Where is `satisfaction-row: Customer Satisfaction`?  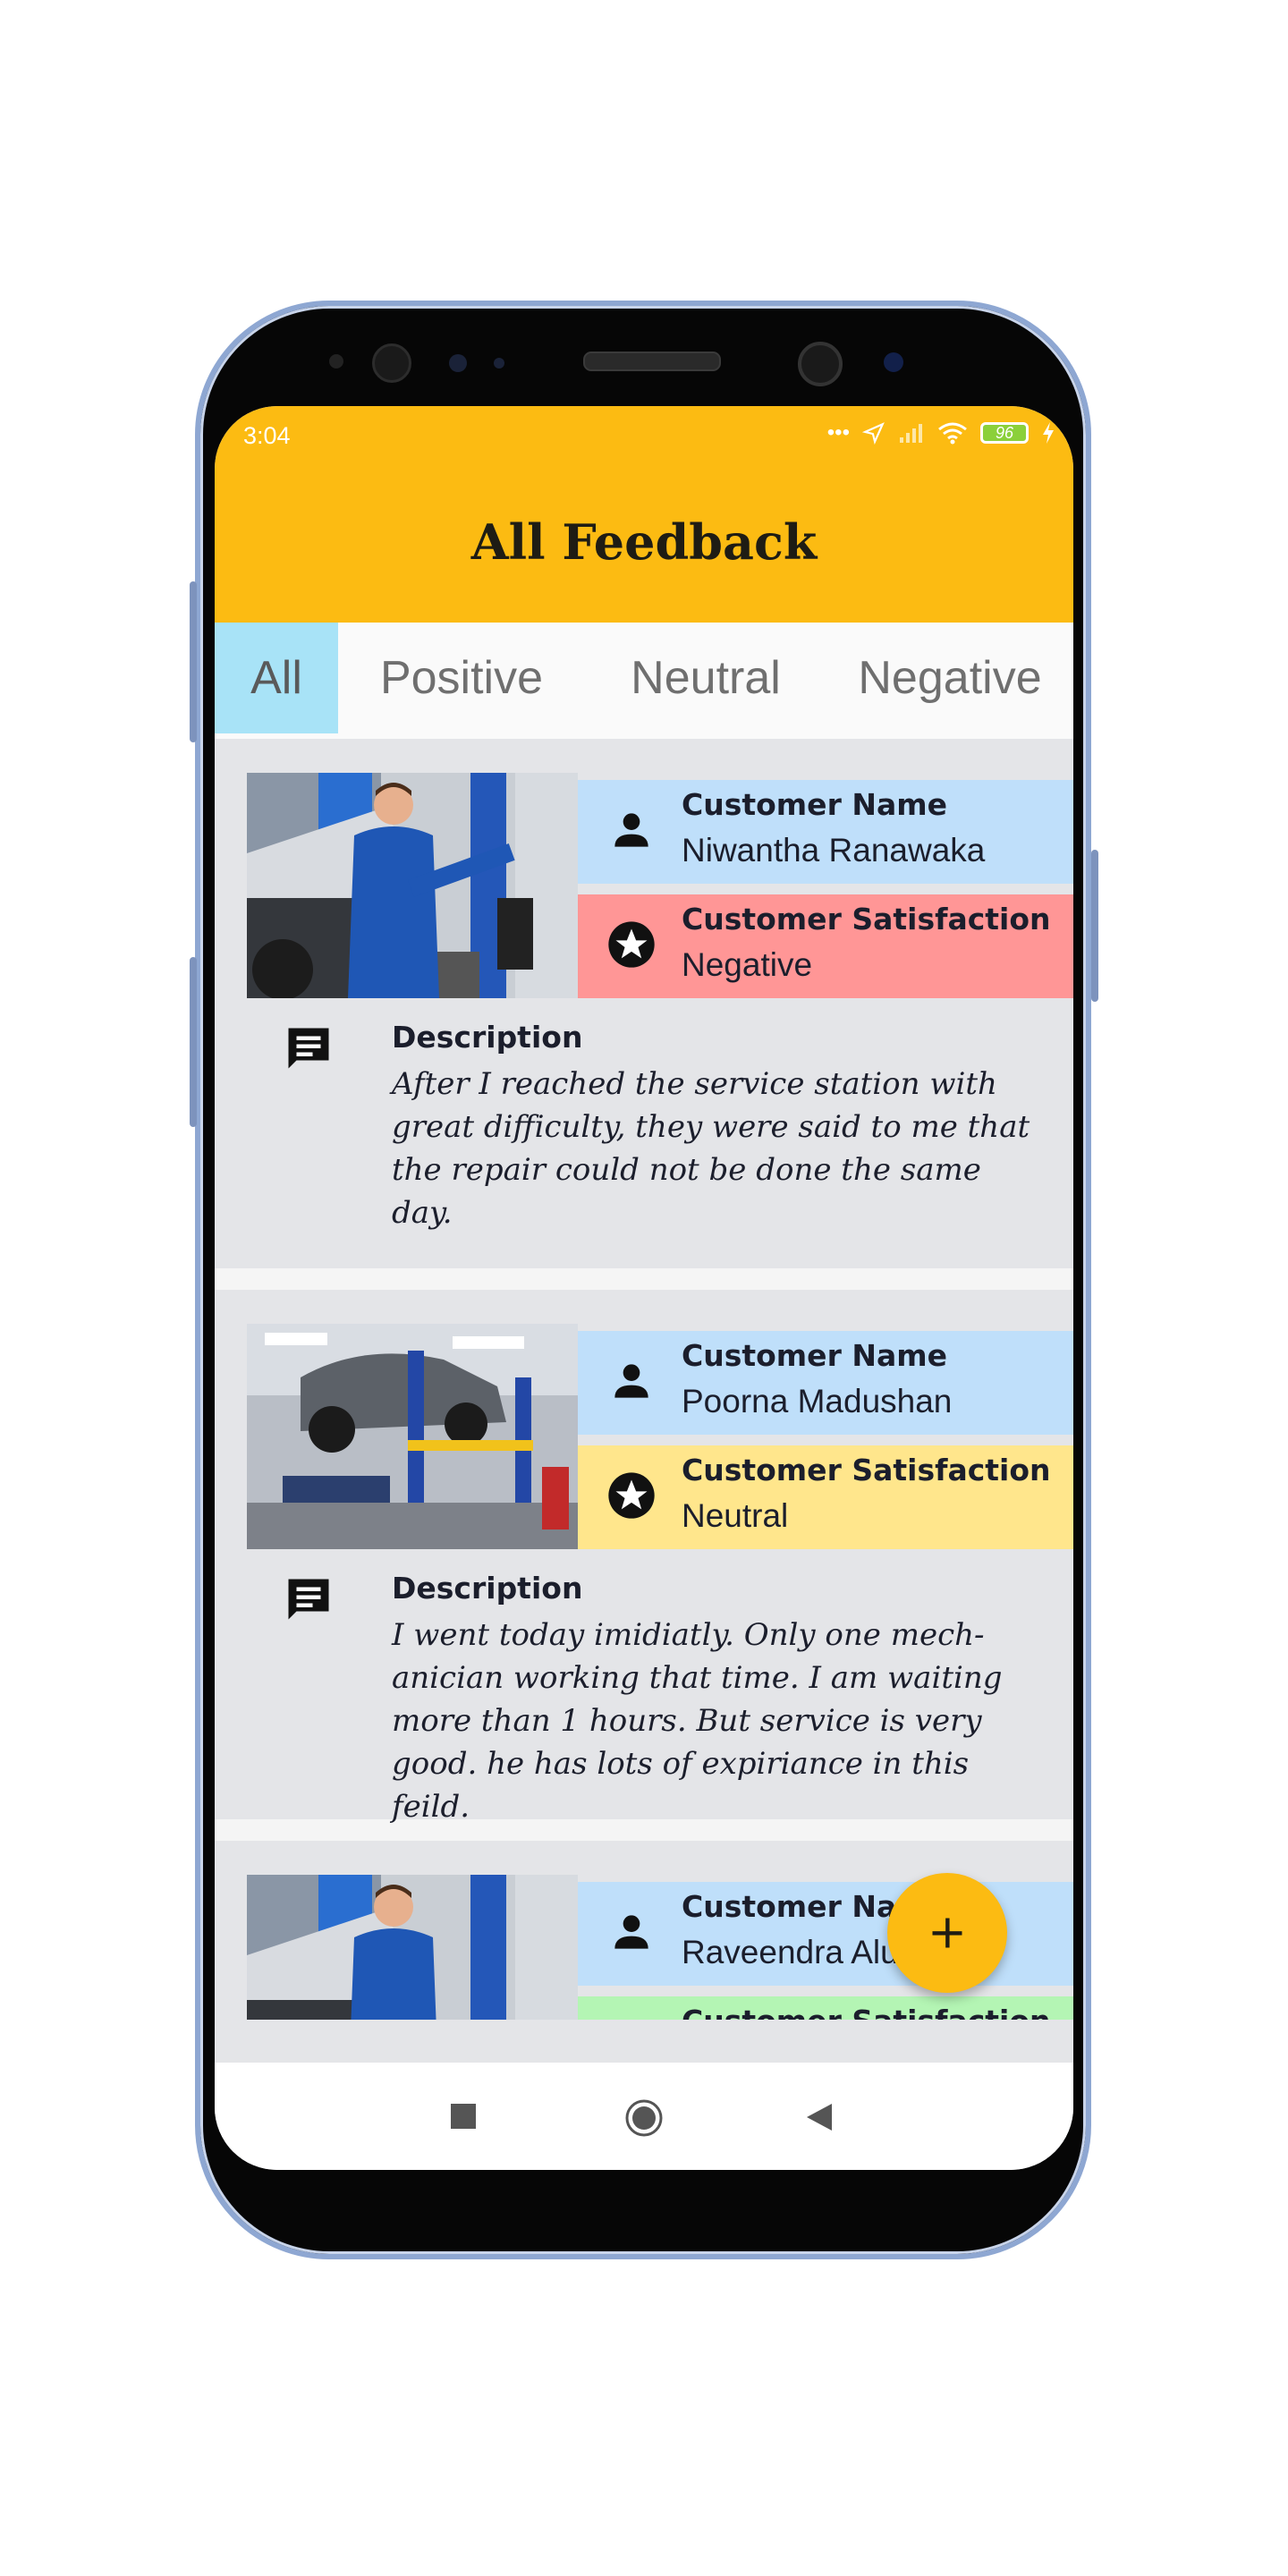 satisfaction-row: Customer Satisfaction is located at coordinates (825, 2008).